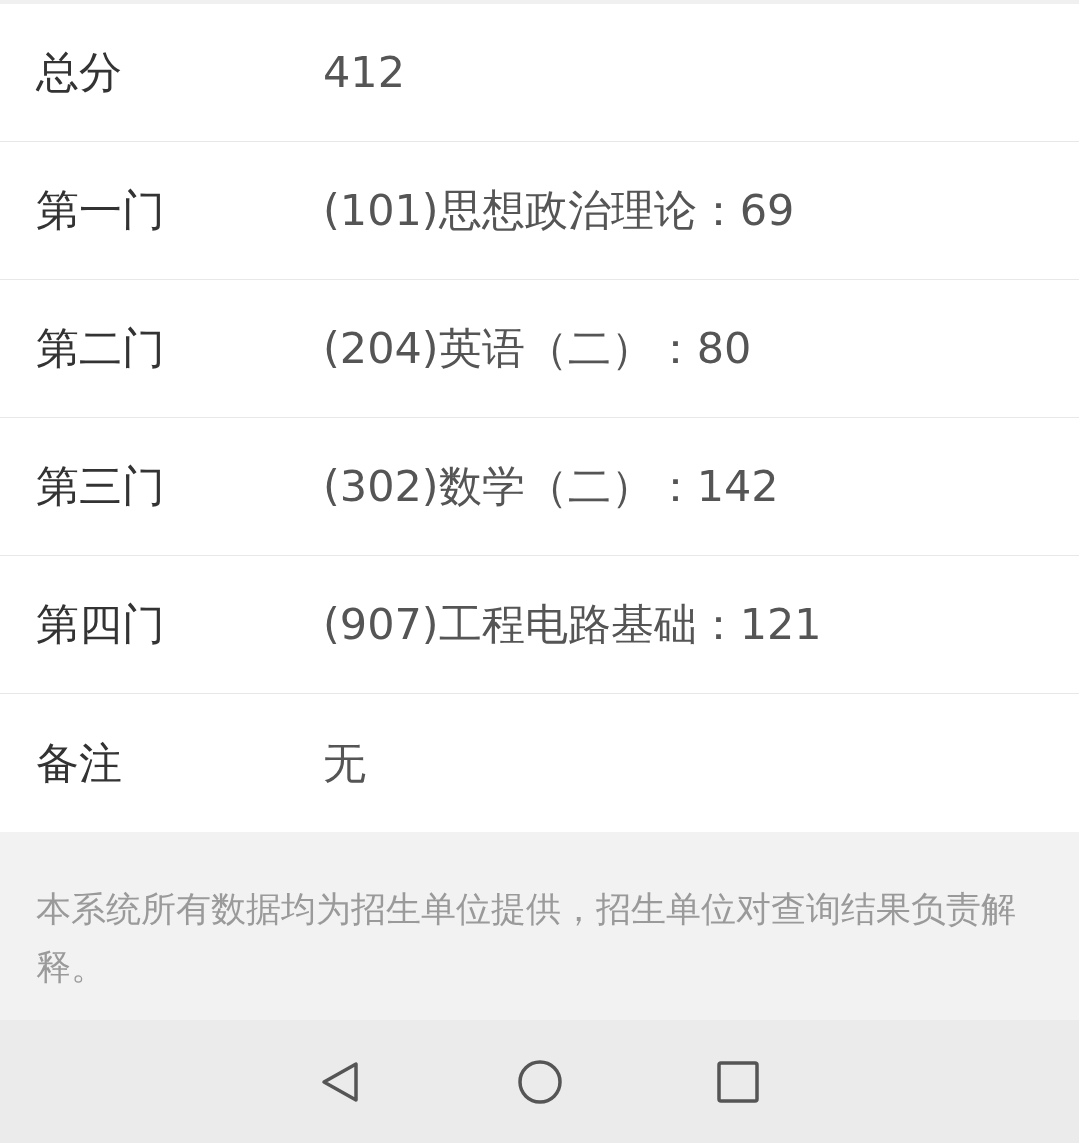 Image resolution: width=1079 pixels, height=1143 pixels. What do you see at coordinates (101, 625) in the screenshot?
I see `field-label: 第四门` at bounding box center [101, 625].